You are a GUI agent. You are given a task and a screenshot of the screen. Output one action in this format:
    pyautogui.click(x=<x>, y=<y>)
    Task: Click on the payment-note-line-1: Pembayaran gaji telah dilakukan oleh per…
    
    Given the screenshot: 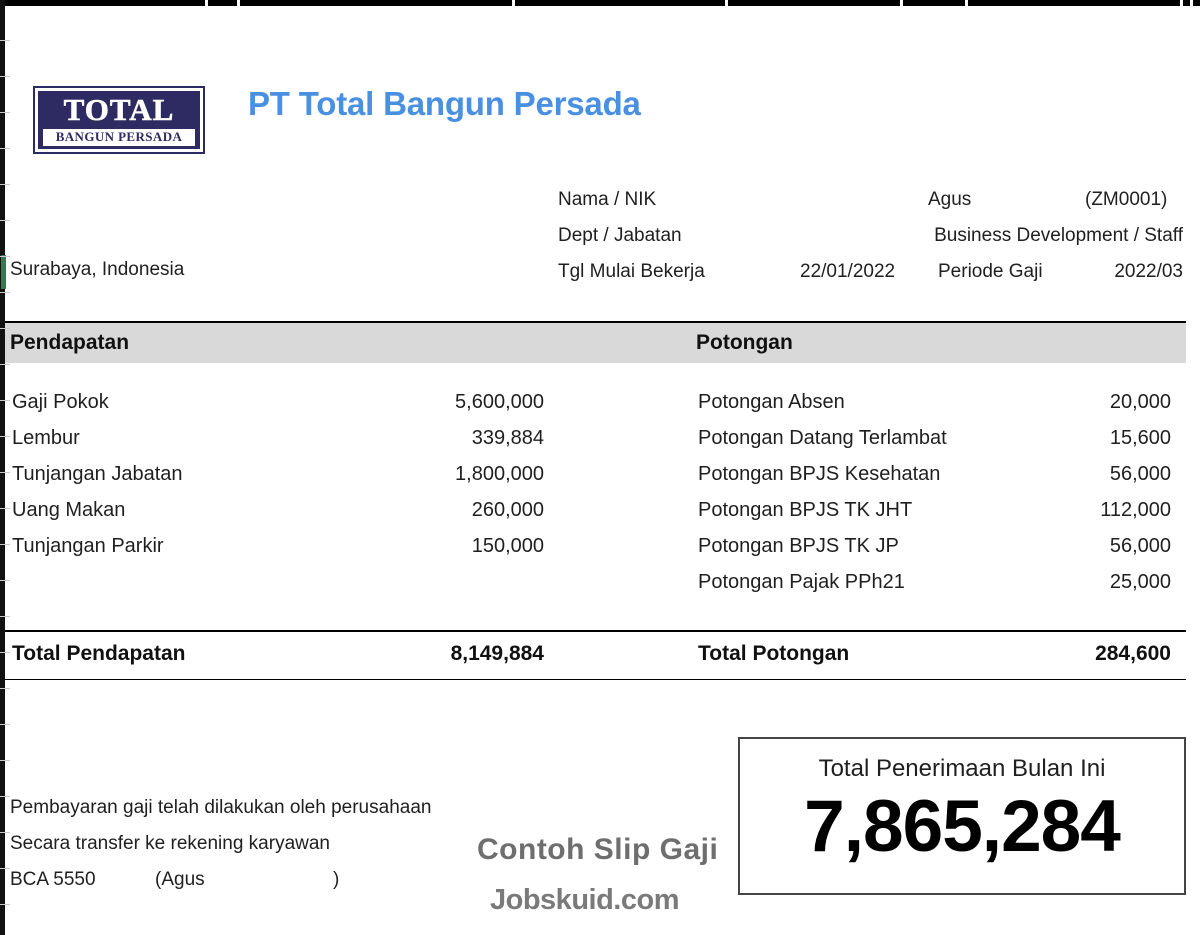 What is the action you would take?
    pyautogui.click(x=221, y=807)
    